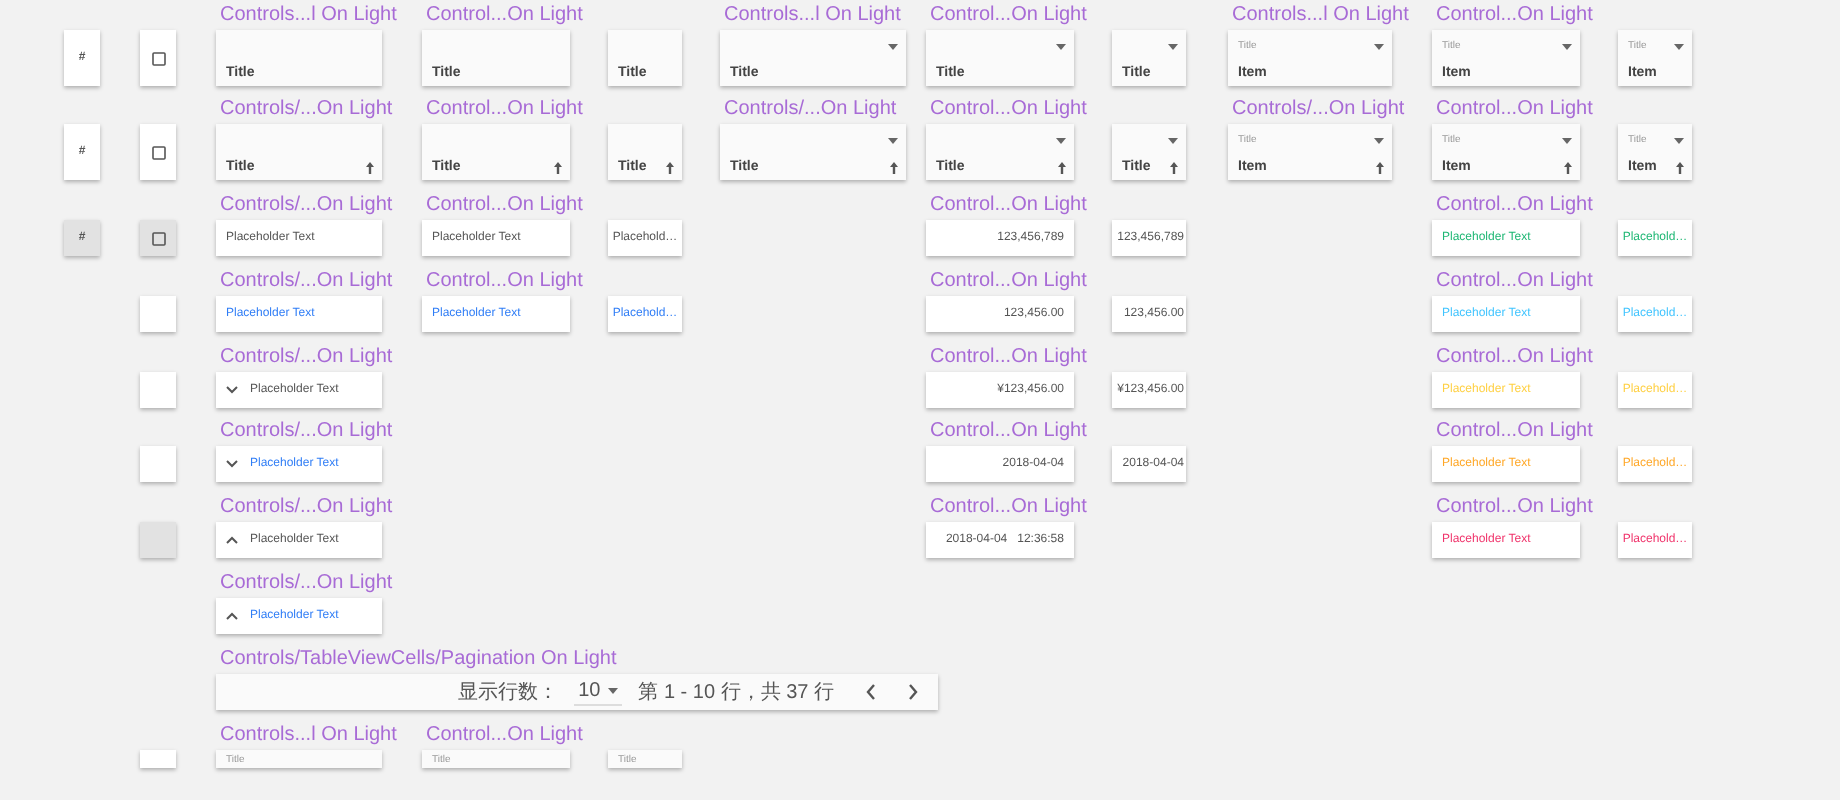  Describe the element at coordinates (598, 692) in the screenshot. I see `rows-per-page-dropdown: 10` at that location.